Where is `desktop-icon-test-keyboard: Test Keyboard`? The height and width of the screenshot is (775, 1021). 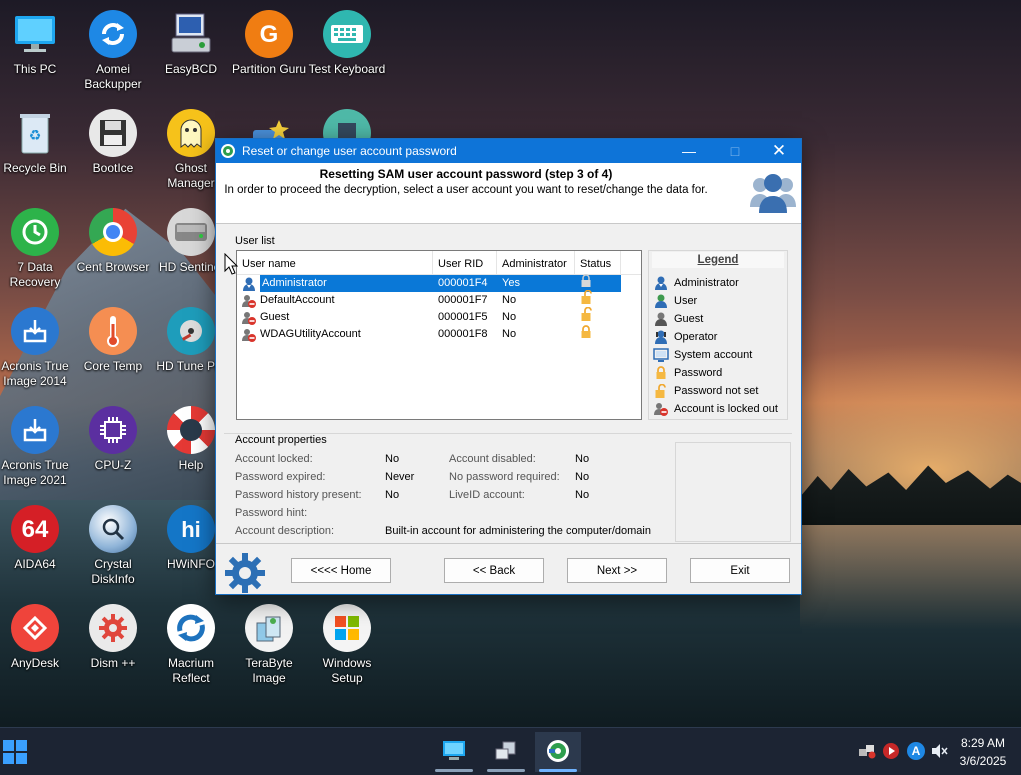
desktop-icon-test-keyboard: Test Keyboard is located at coordinates (347, 43).